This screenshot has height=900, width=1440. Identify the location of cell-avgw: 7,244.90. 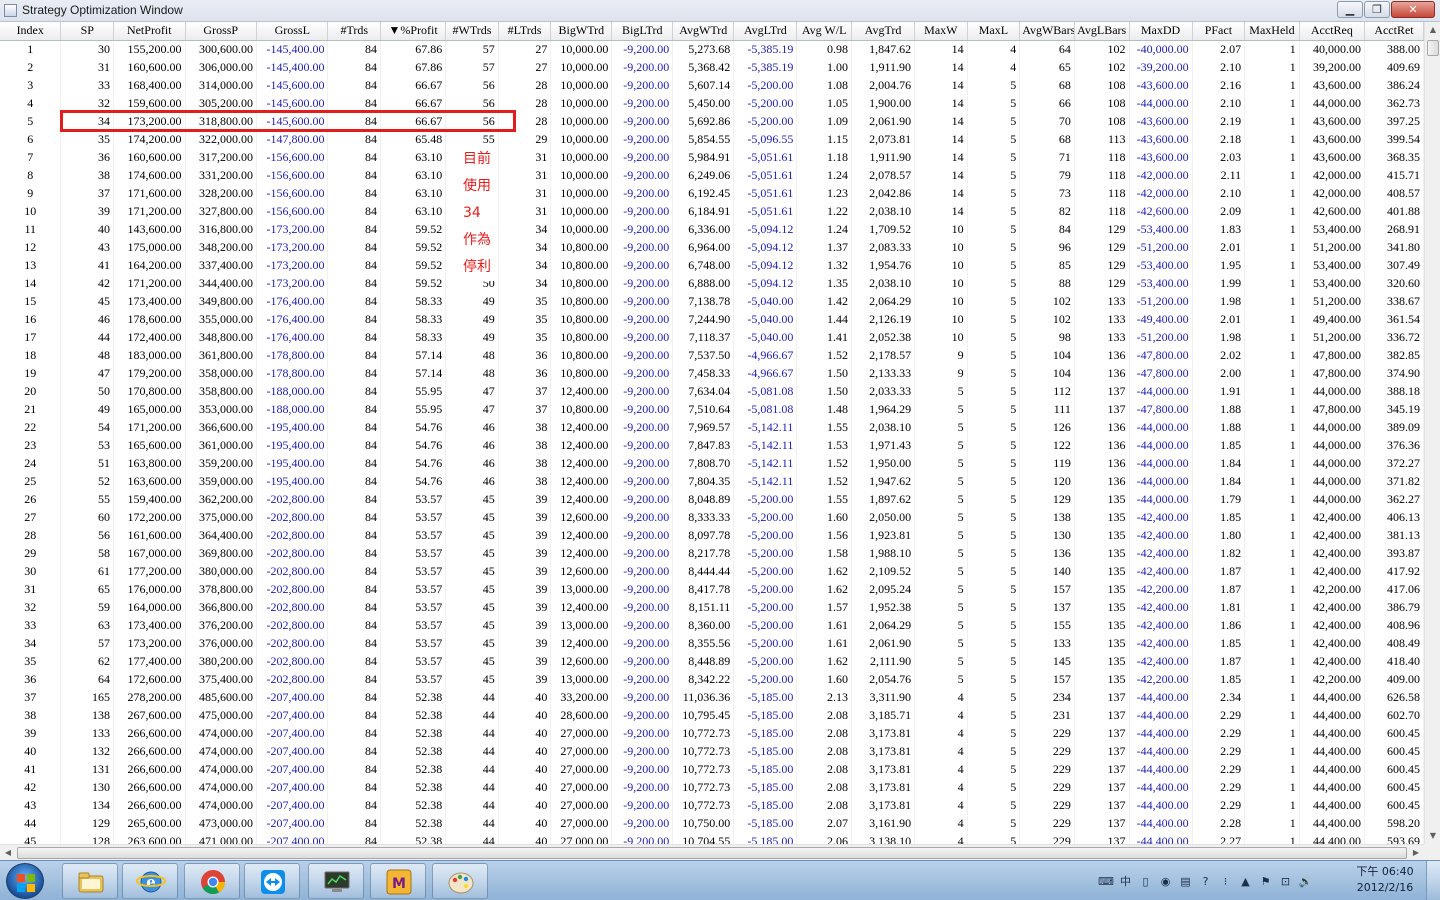
(703, 319).